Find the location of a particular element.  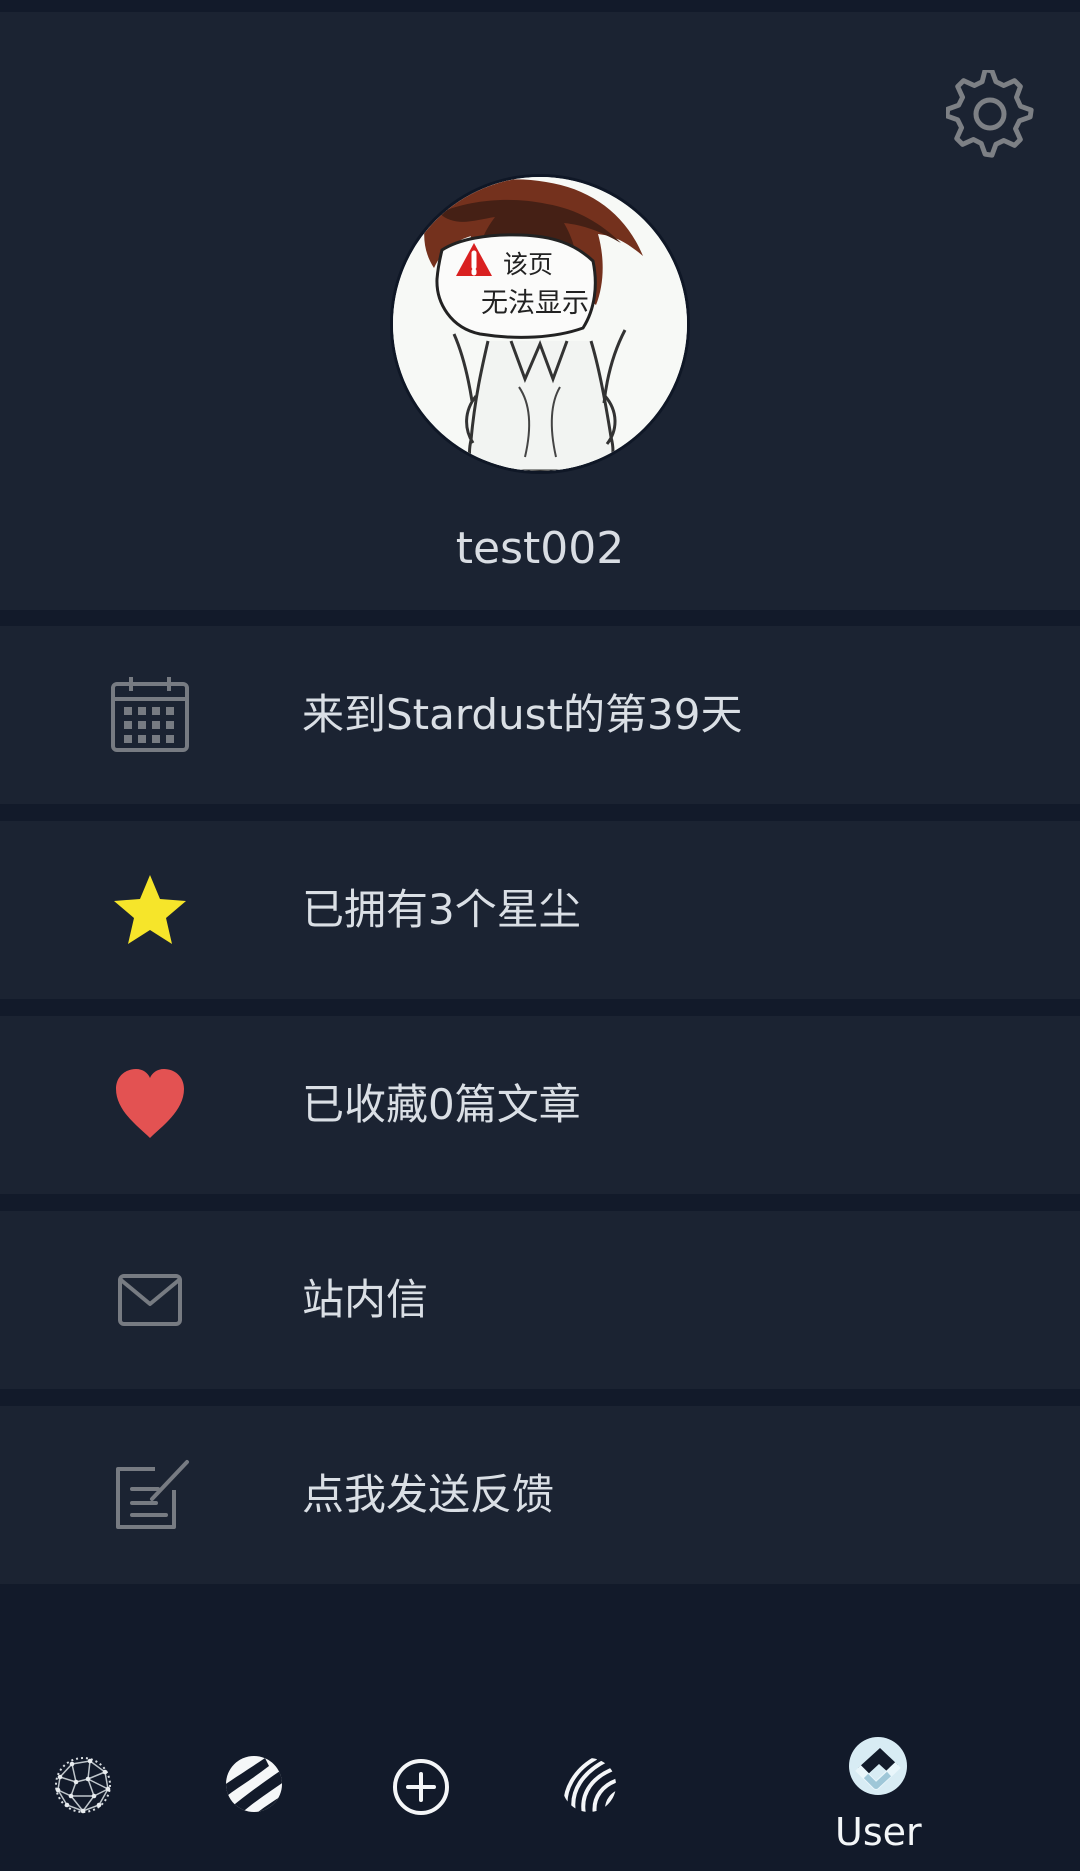

user-icon is located at coordinates (878, 1766).